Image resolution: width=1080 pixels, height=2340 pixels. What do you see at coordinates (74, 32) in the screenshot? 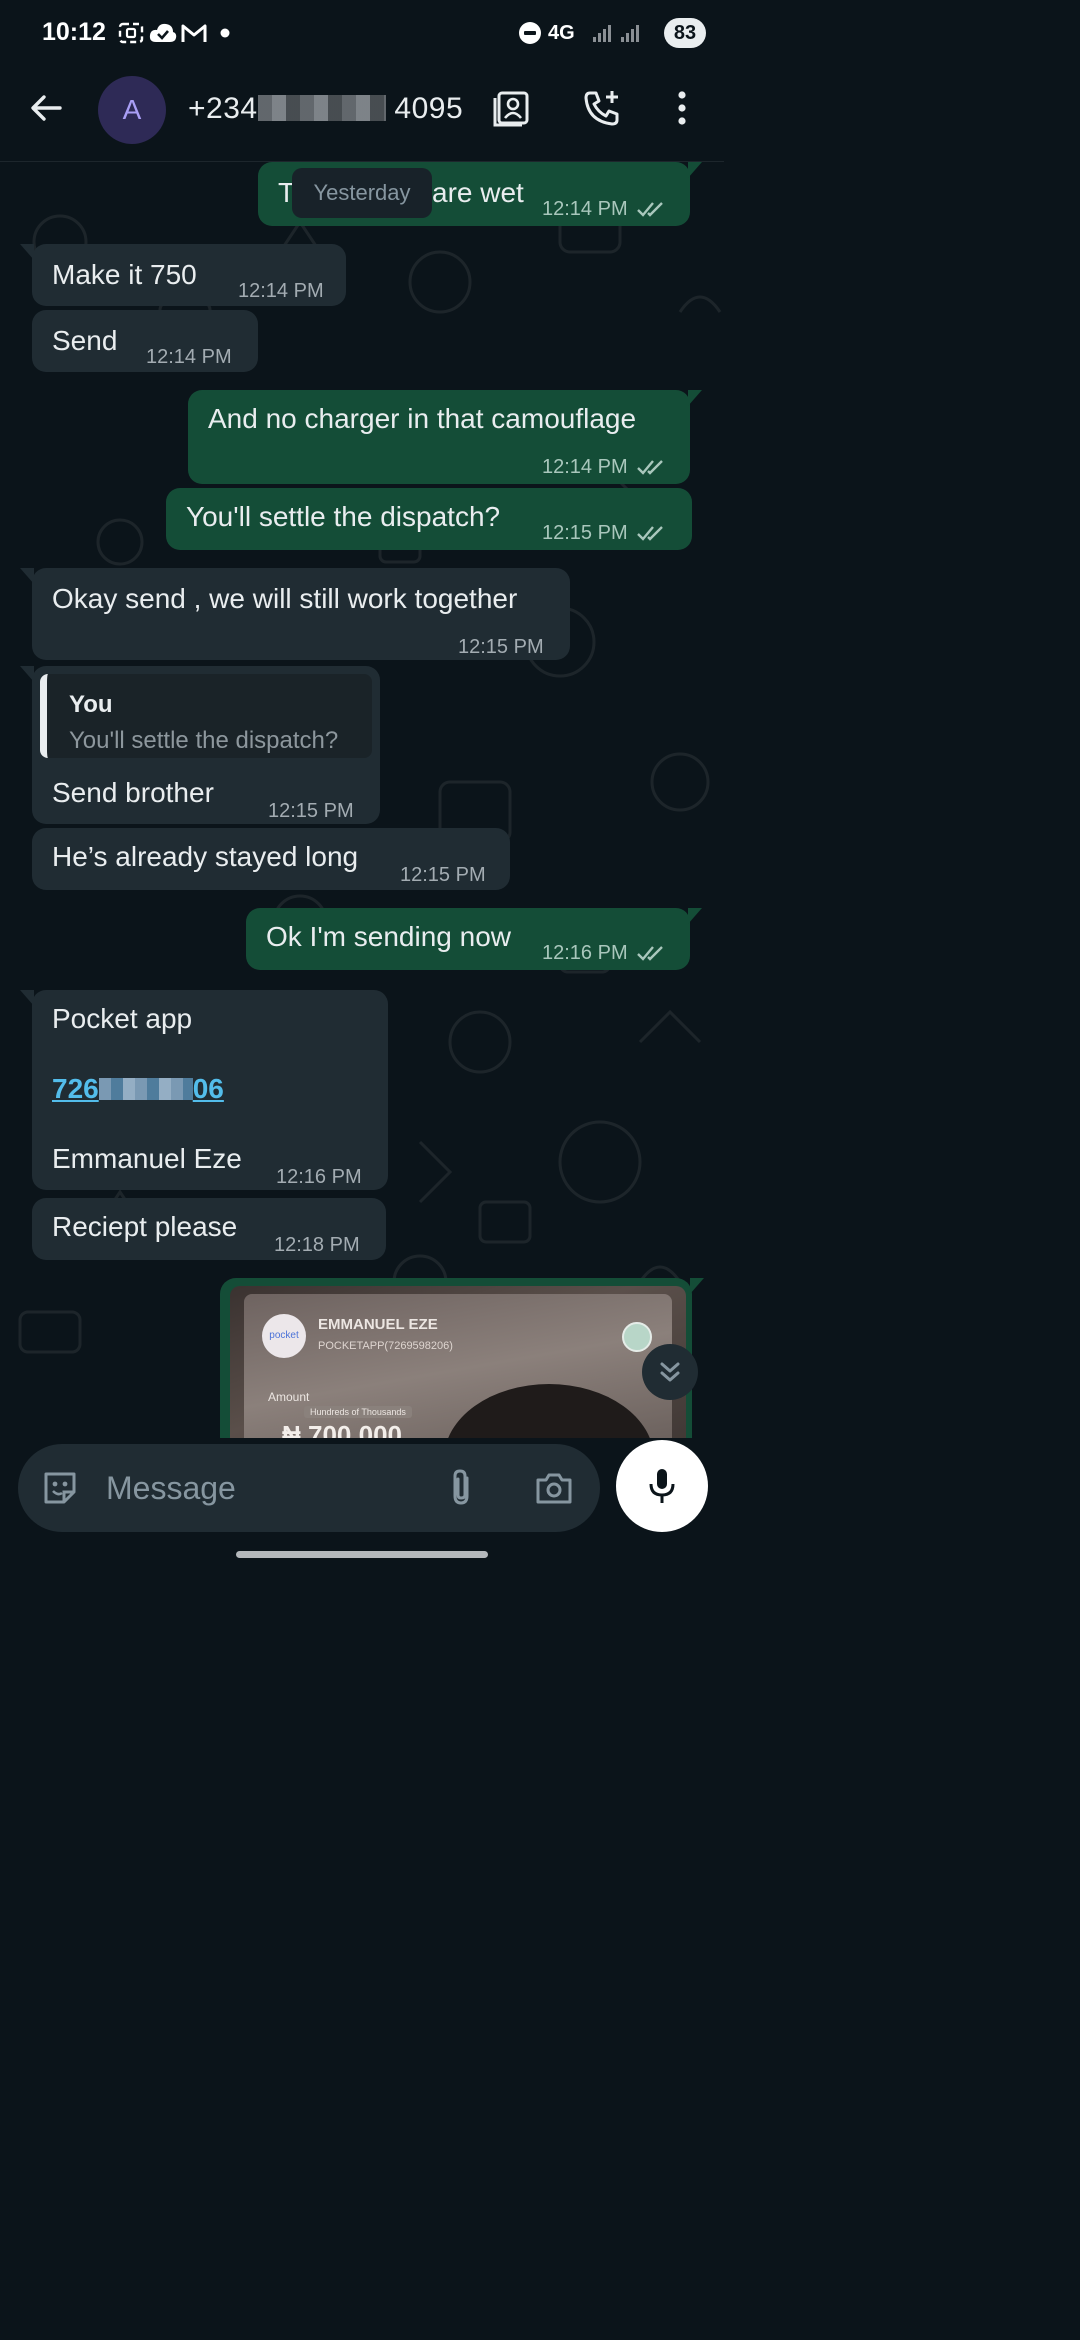
I see `status-time: 10:12` at bounding box center [74, 32].